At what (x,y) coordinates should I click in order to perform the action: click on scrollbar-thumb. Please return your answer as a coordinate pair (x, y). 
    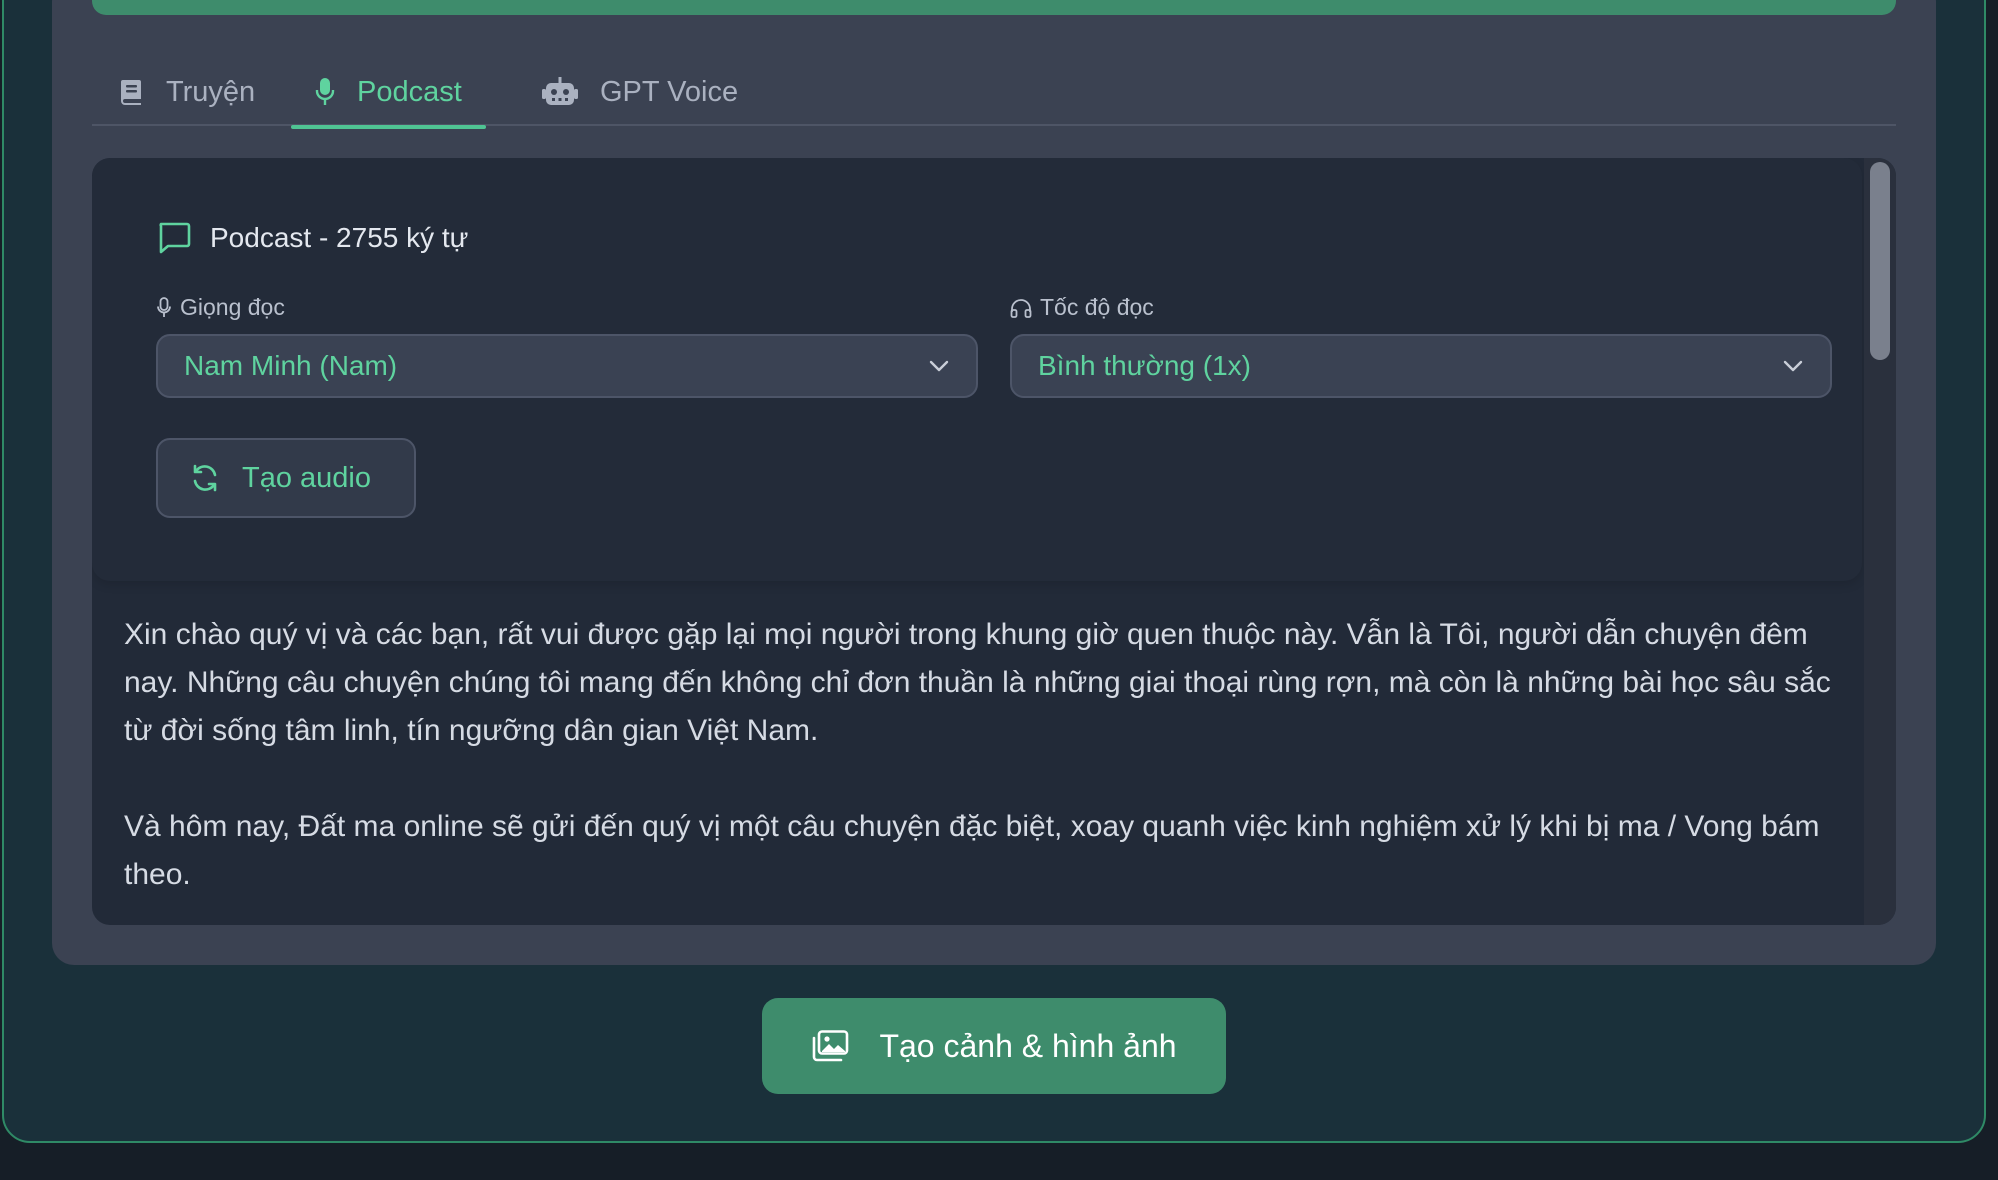
    Looking at the image, I should click on (1880, 261).